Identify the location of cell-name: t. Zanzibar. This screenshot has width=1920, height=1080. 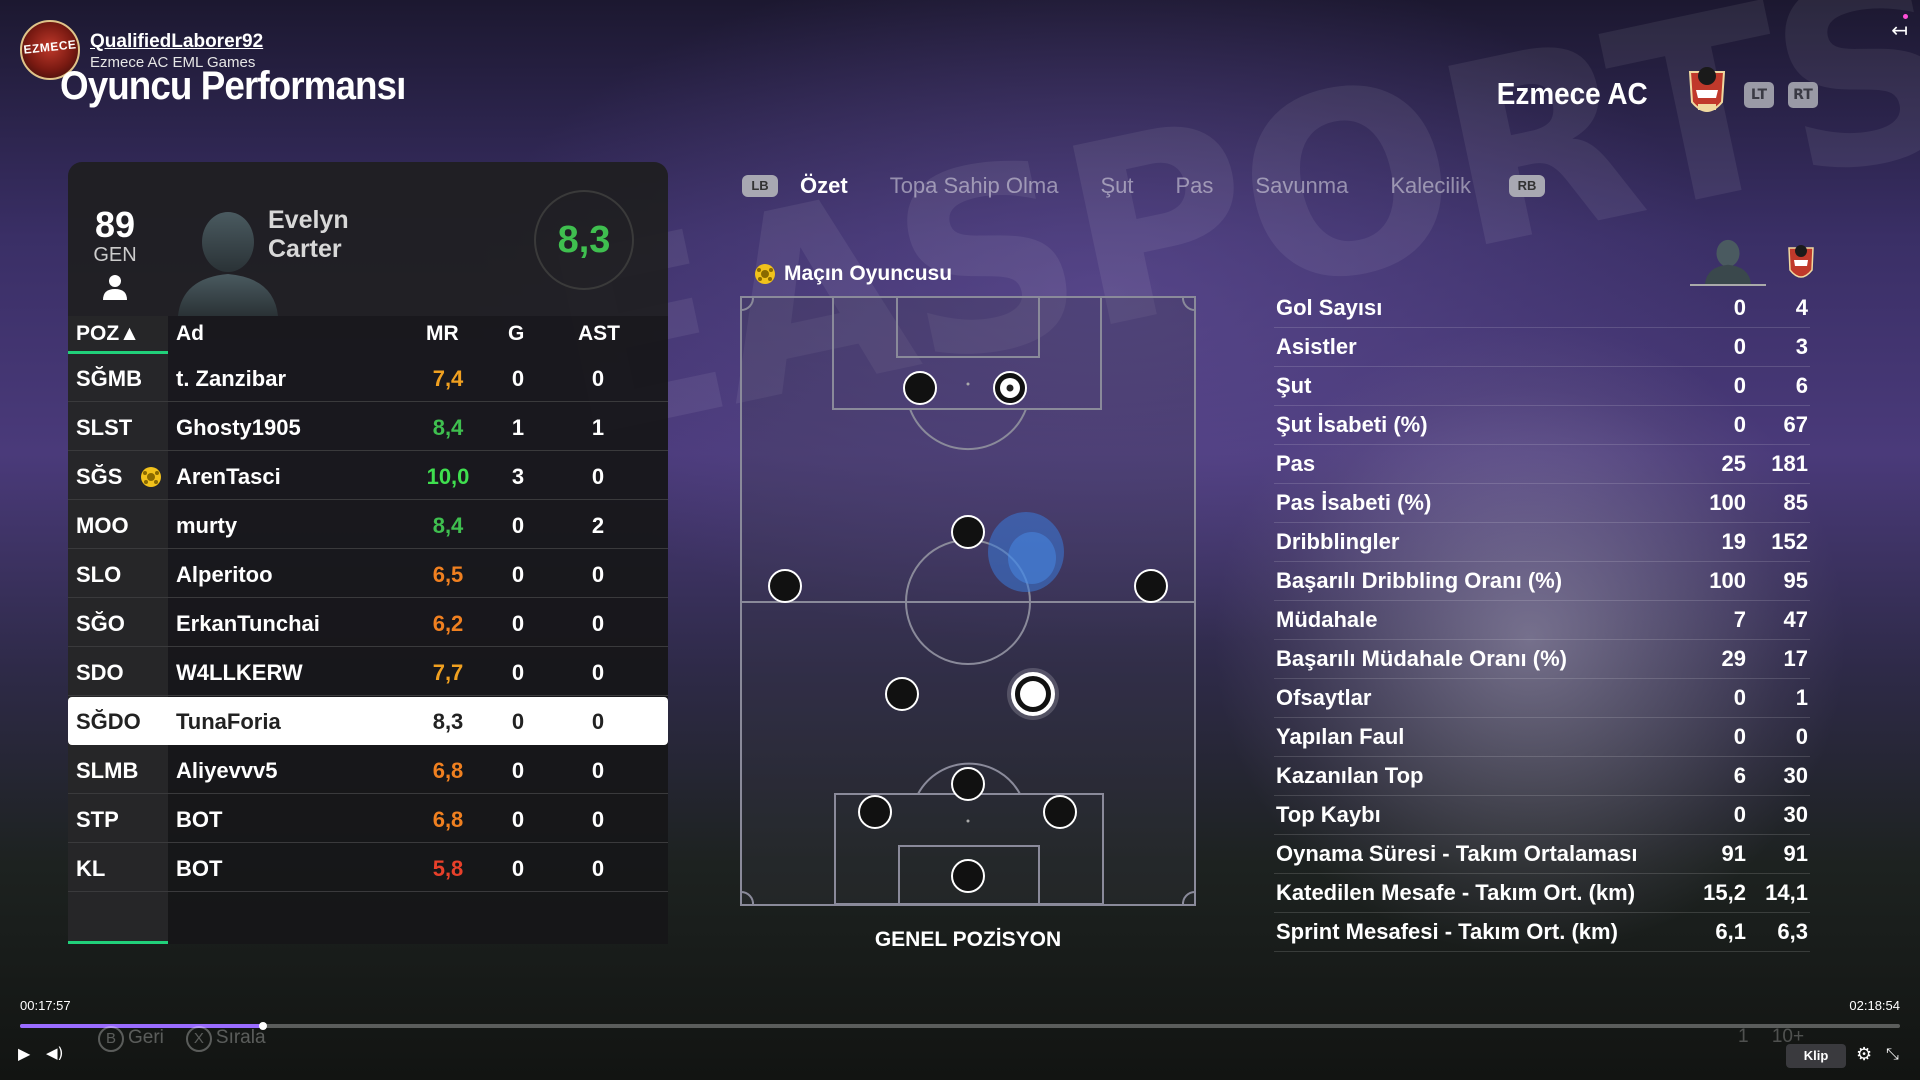
(231, 378).